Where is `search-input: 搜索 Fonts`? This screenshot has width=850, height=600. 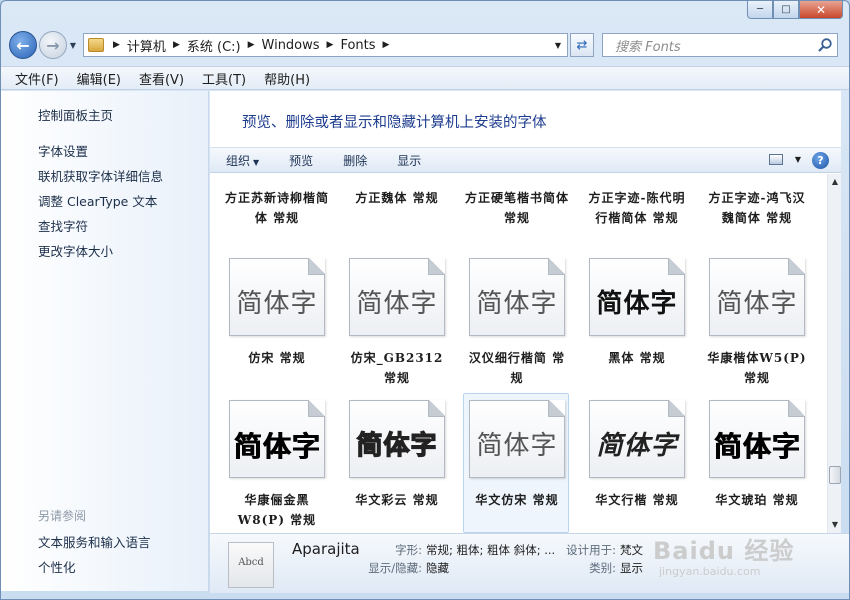 search-input: 搜索 Fonts is located at coordinates (720, 45).